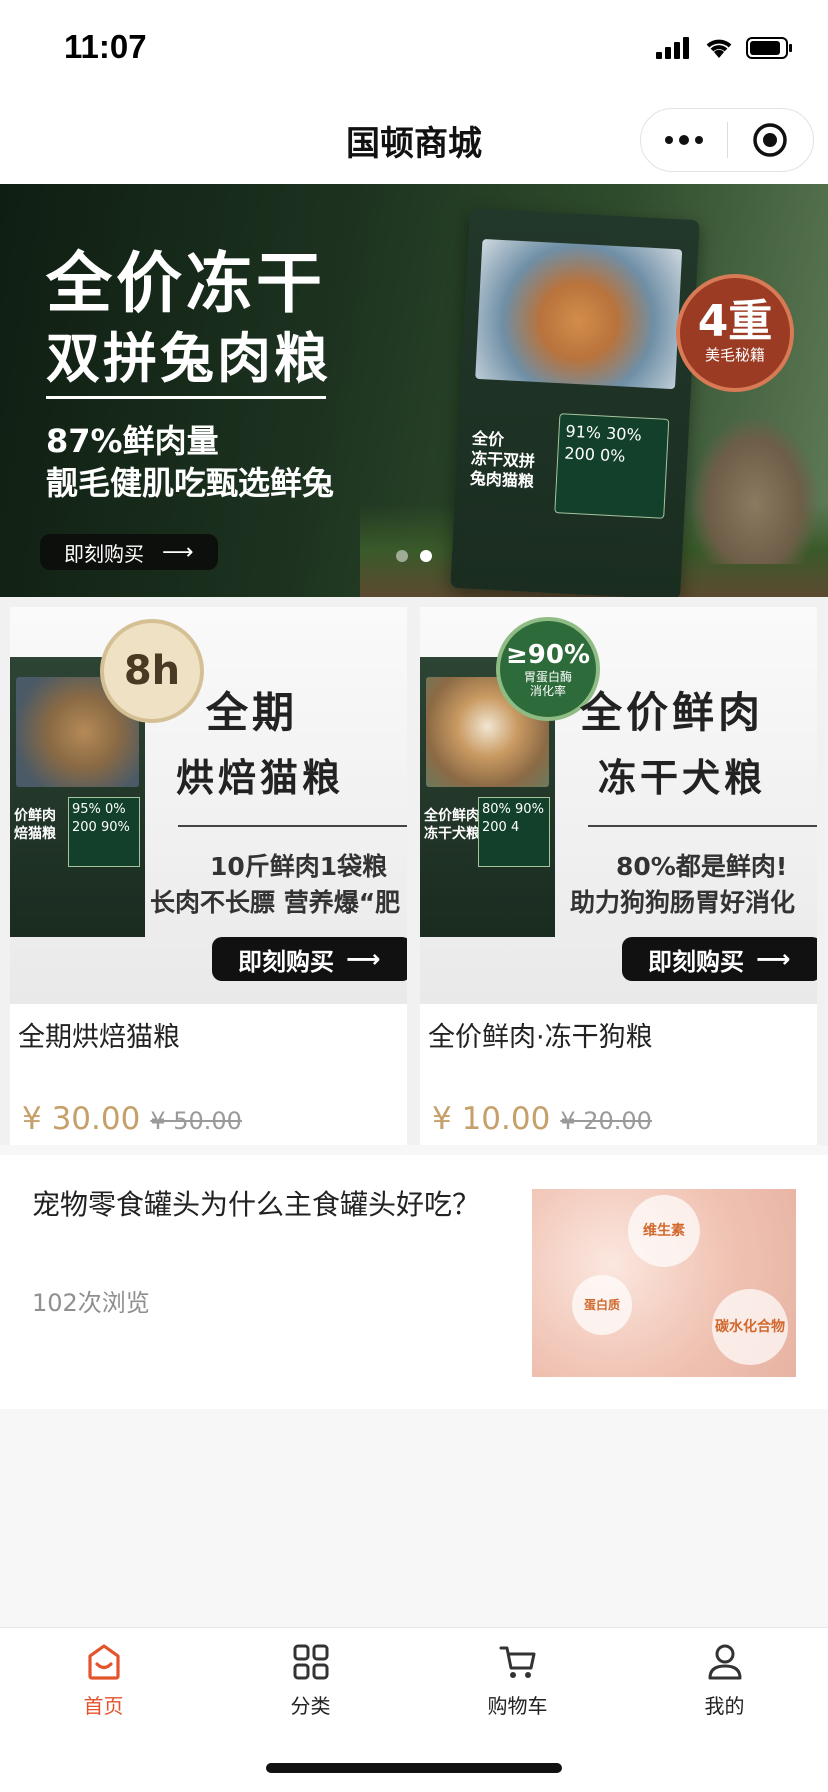  I want to click on image-heading: 全期, so click(252, 712).